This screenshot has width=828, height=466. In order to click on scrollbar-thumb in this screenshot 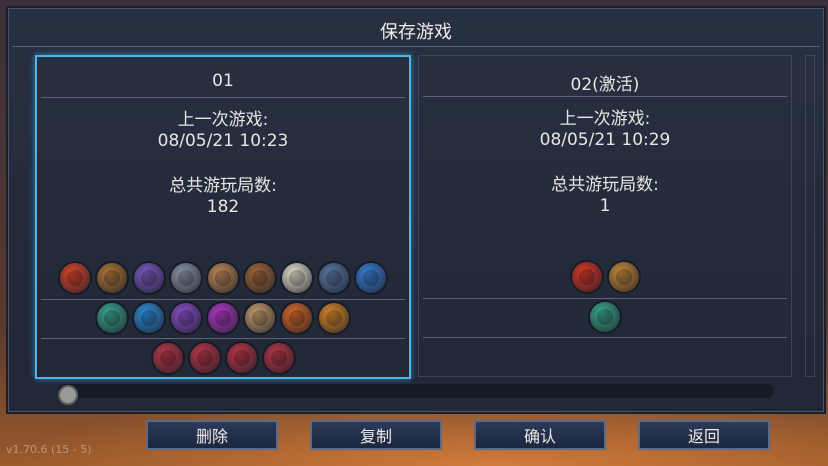, I will do `click(68, 395)`.